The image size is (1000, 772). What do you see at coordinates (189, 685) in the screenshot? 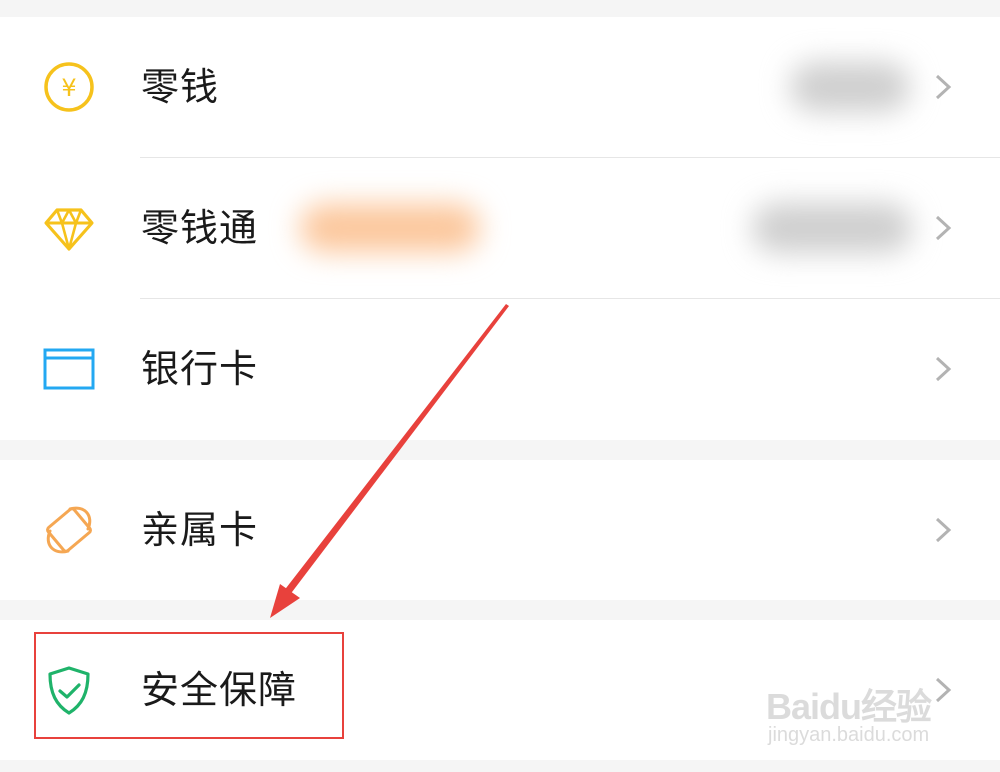
I see `highlight-box` at bounding box center [189, 685].